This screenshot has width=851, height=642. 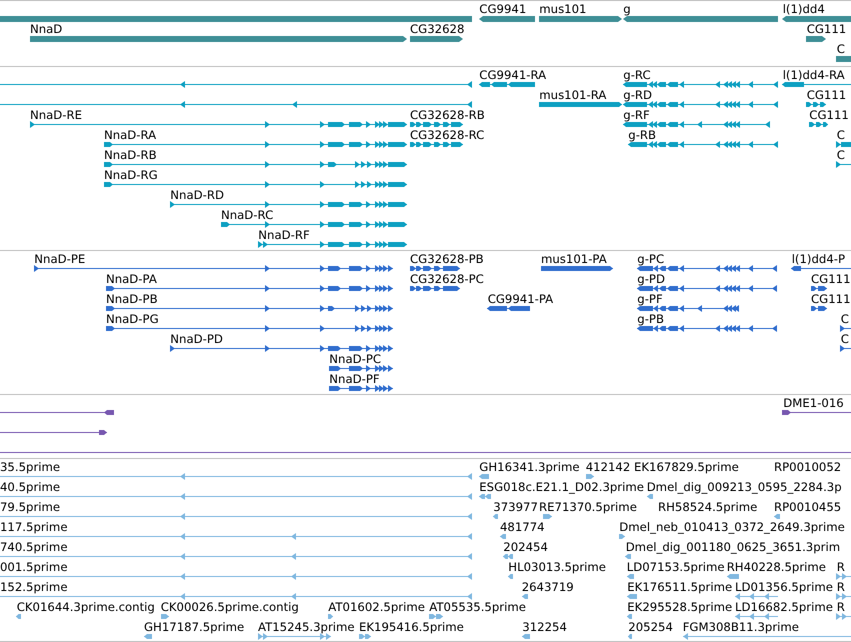 I want to click on est-label: 117.5prime, so click(x=34, y=527).